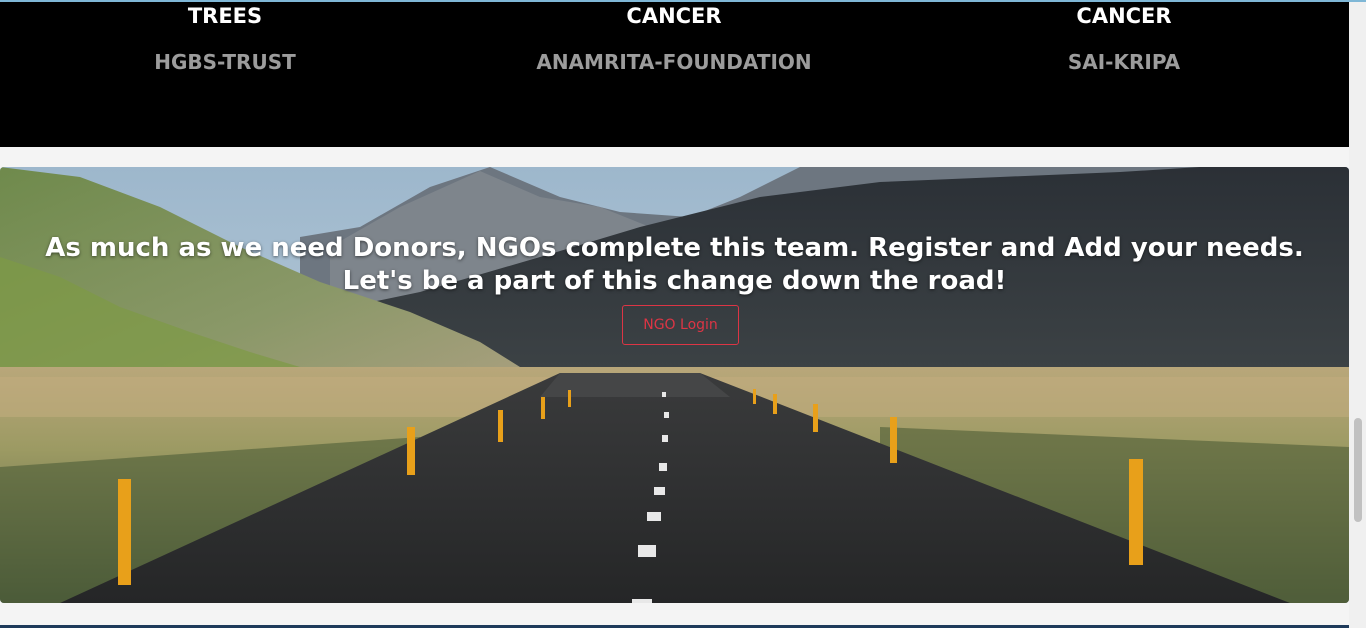 The height and width of the screenshot is (628, 1366). What do you see at coordinates (225, 62) in the screenshot?
I see `ngo-name: HGBS-TRUST` at bounding box center [225, 62].